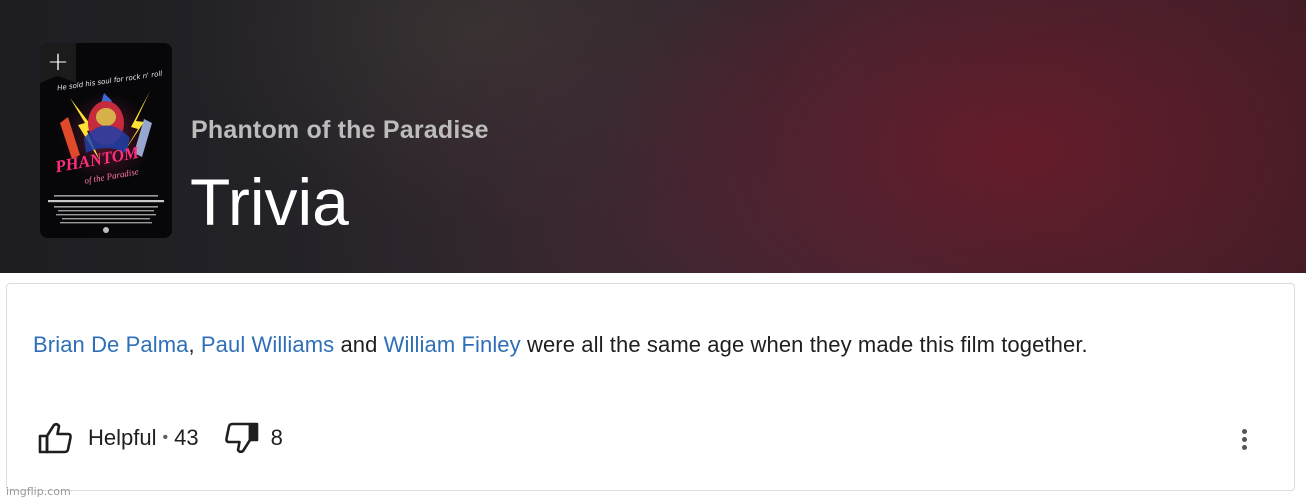 The image size is (1306, 500). Describe the element at coordinates (110, 344) in the screenshot. I see `person-link-brian-de-palma: Brian De Palma` at that location.